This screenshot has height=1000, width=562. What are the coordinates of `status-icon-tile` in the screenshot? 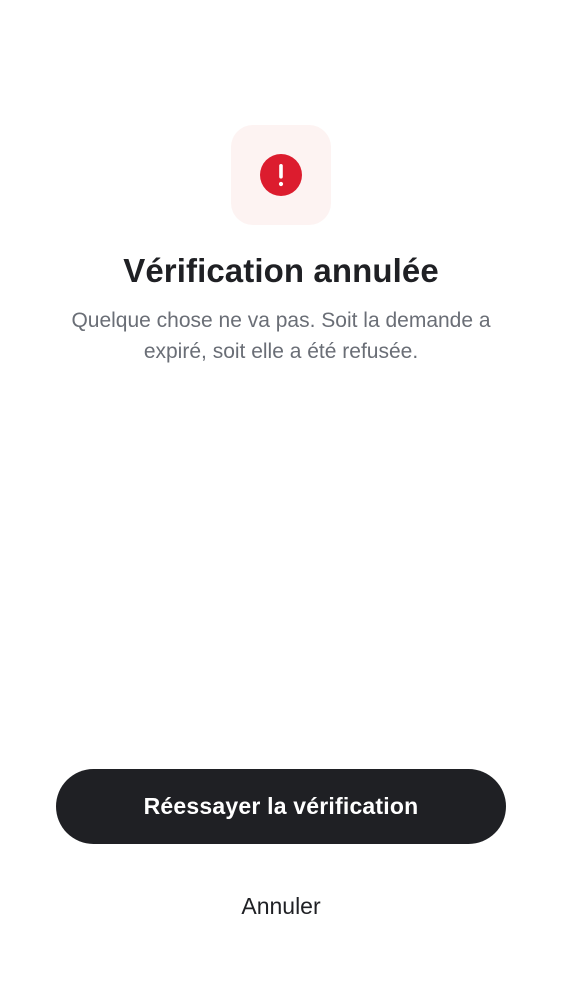 It's located at (281, 175).